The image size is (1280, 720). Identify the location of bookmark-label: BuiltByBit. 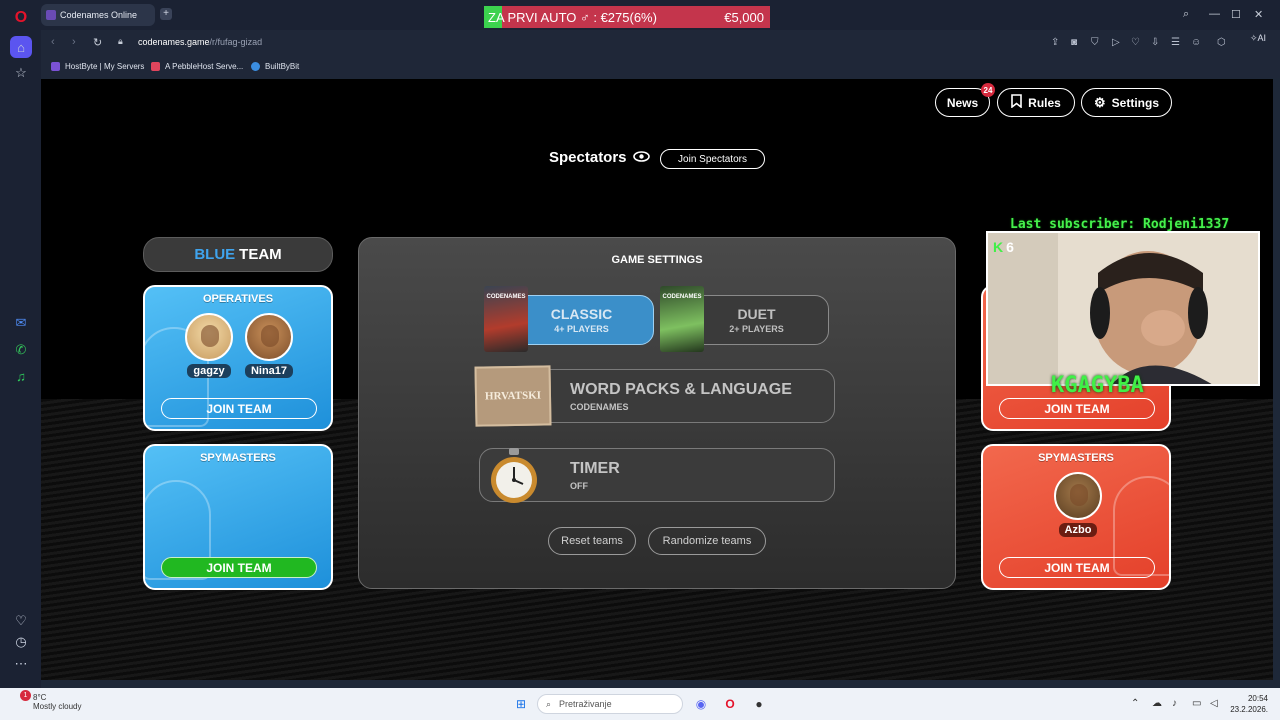
(282, 66).